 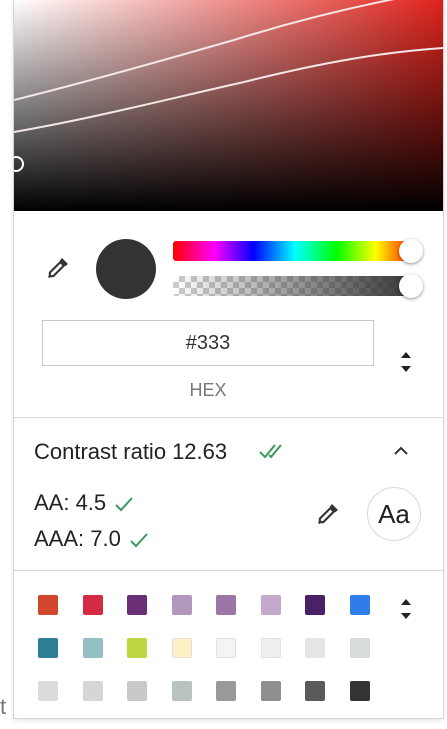 I want to click on aa-ratio-line: AA: 4.5, so click(x=84, y=503).